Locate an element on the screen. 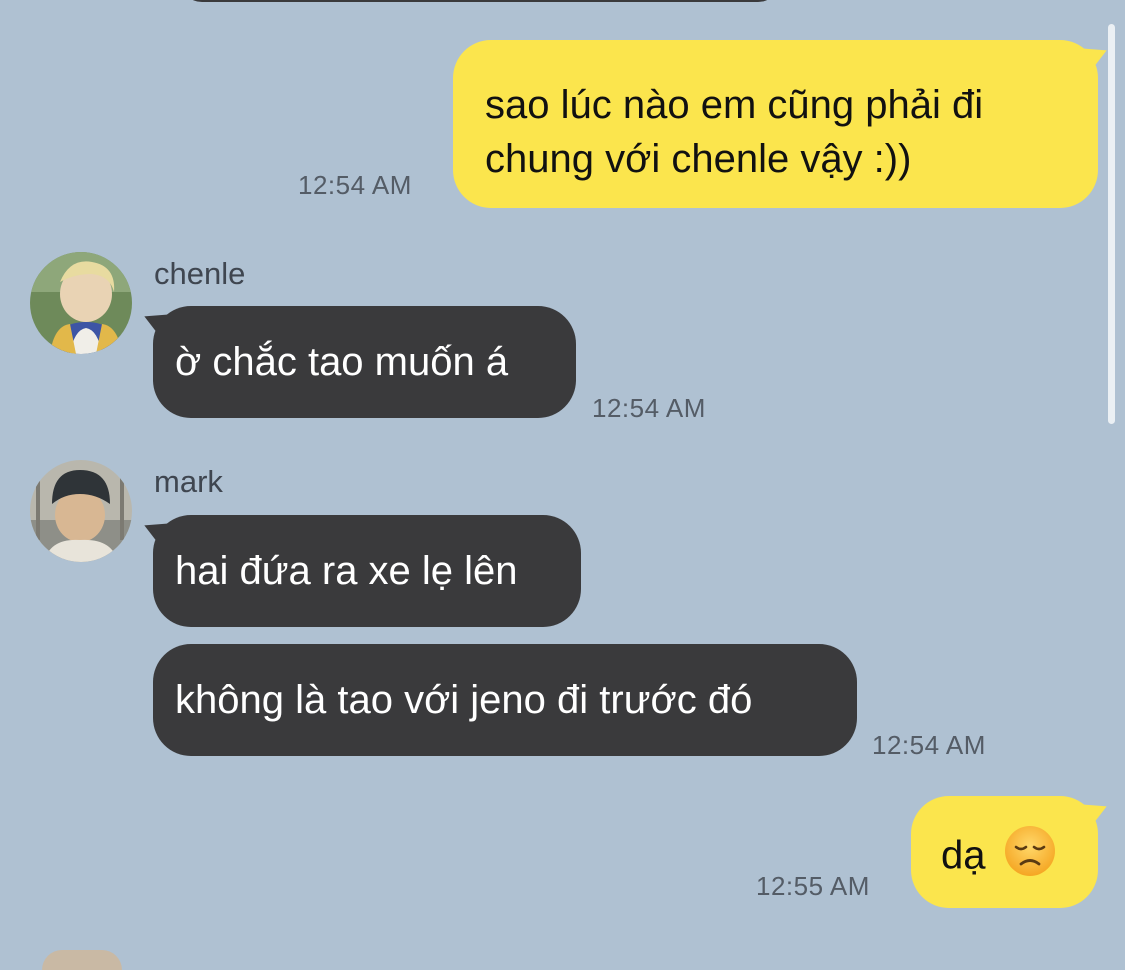  previous-message-bubble is located at coordinates (480, 1).